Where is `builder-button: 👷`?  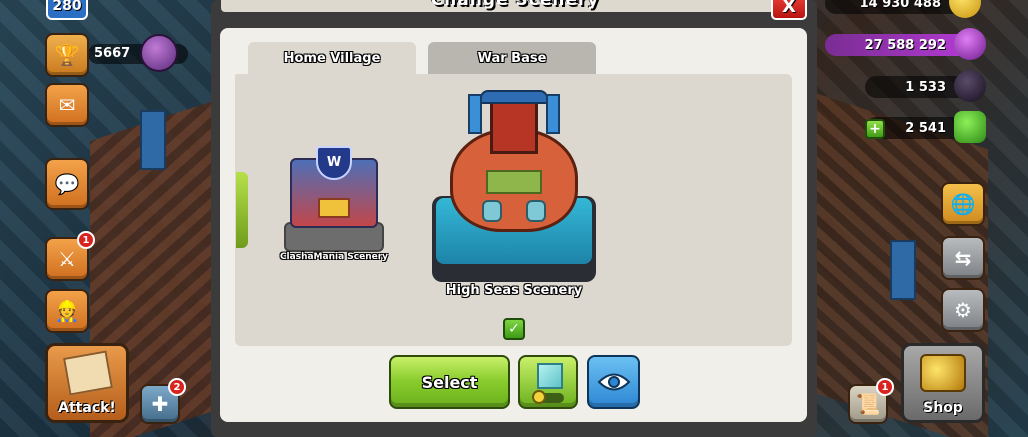 builder-button: 👷 is located at coordinates (67, 311).